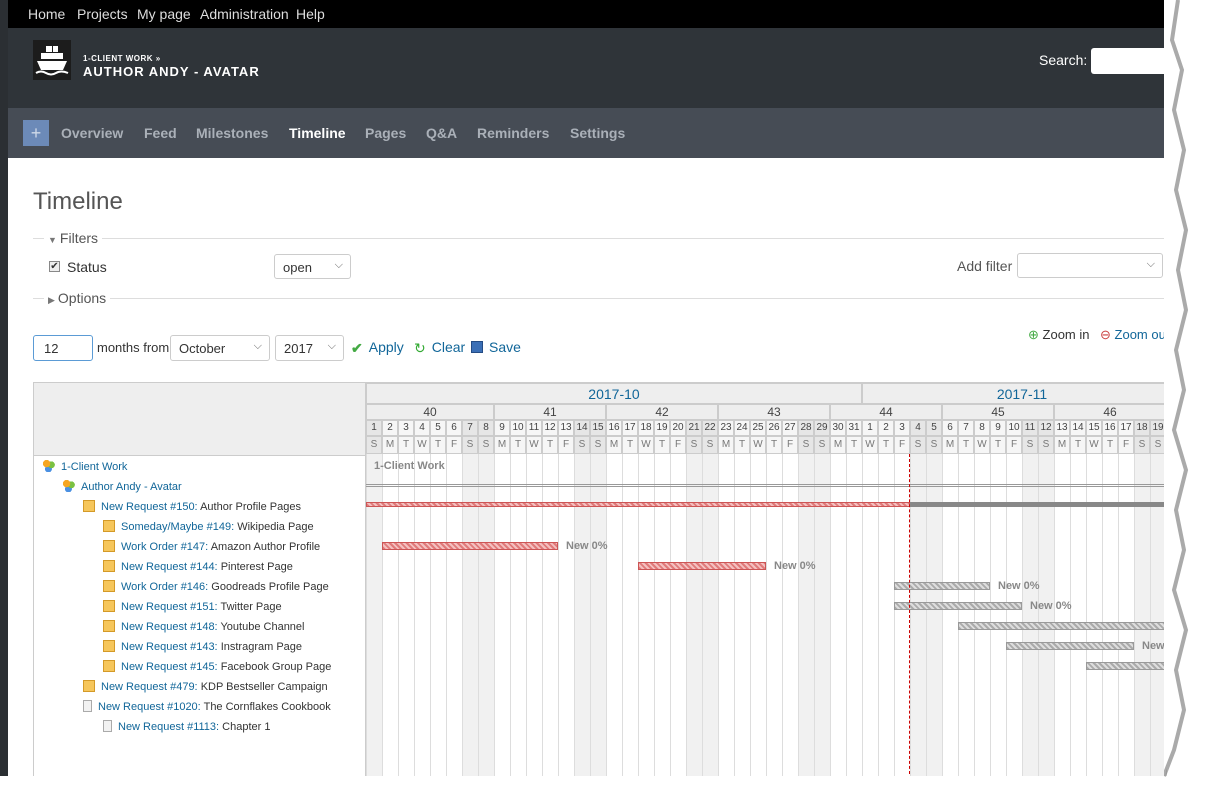 Image resolution: width=1212 pixels, height=801 pixels. I want to click on chevron-down-icon: ⌵, so click(1150, 264).